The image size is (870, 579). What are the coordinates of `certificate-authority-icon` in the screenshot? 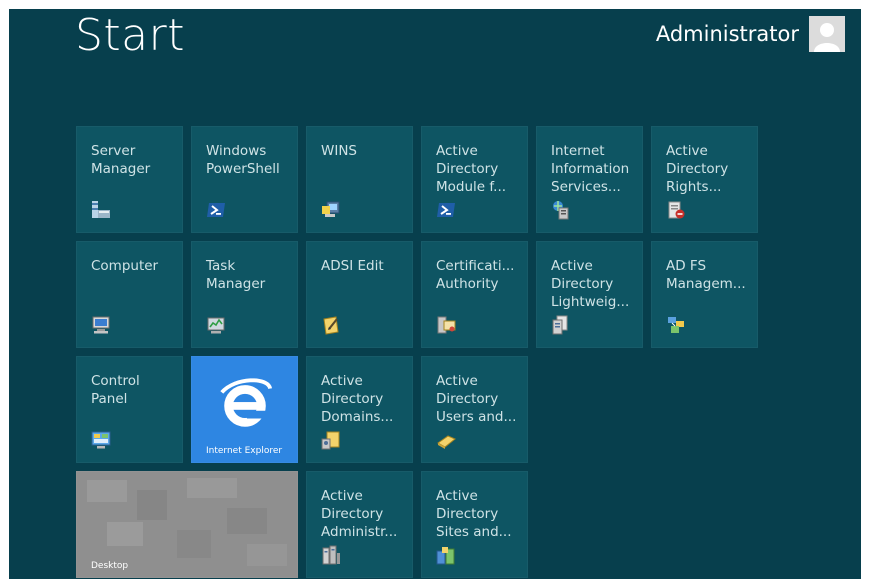 It's located at (446, 325).